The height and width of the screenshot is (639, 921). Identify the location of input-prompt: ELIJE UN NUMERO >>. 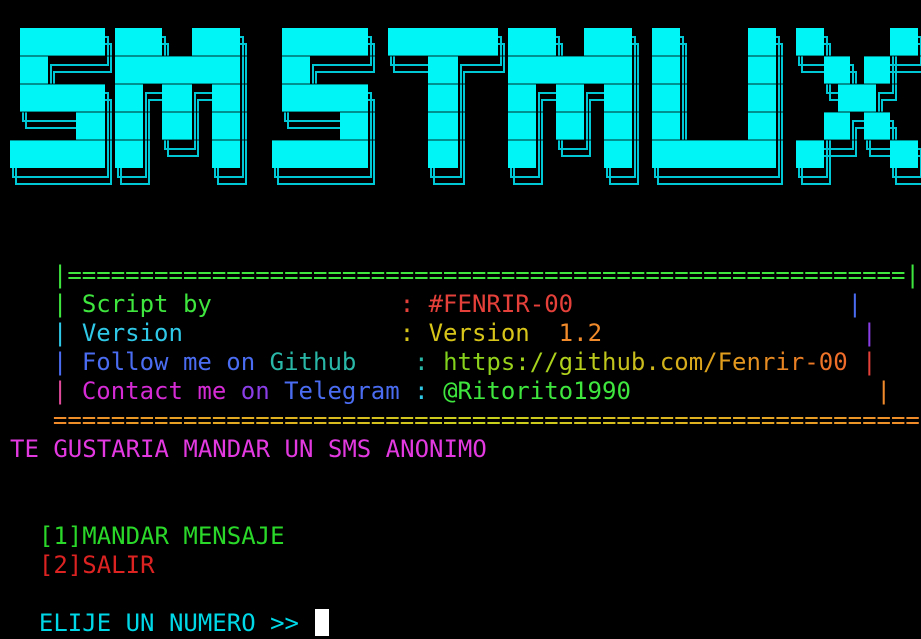
(170, 608).